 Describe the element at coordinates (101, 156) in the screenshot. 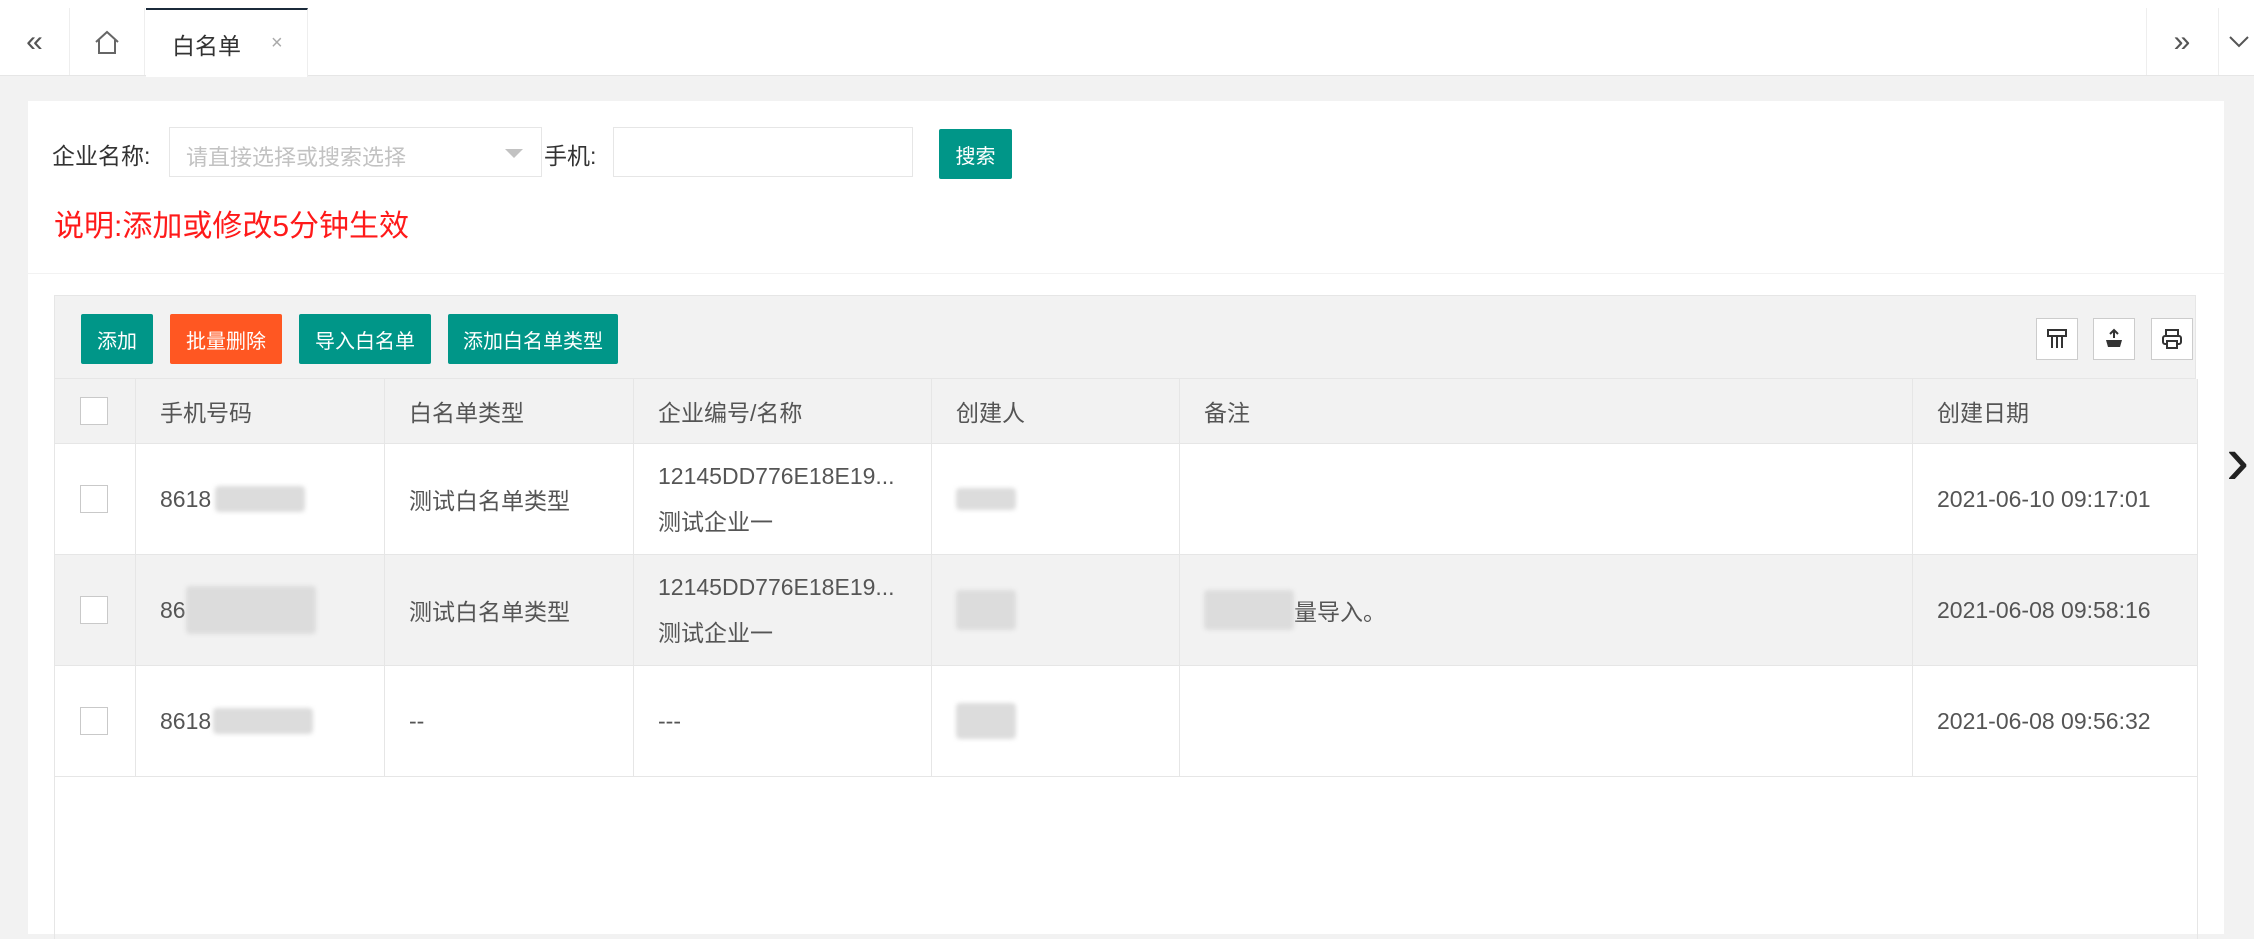

I see `company-label: 企业名称:` at that location.